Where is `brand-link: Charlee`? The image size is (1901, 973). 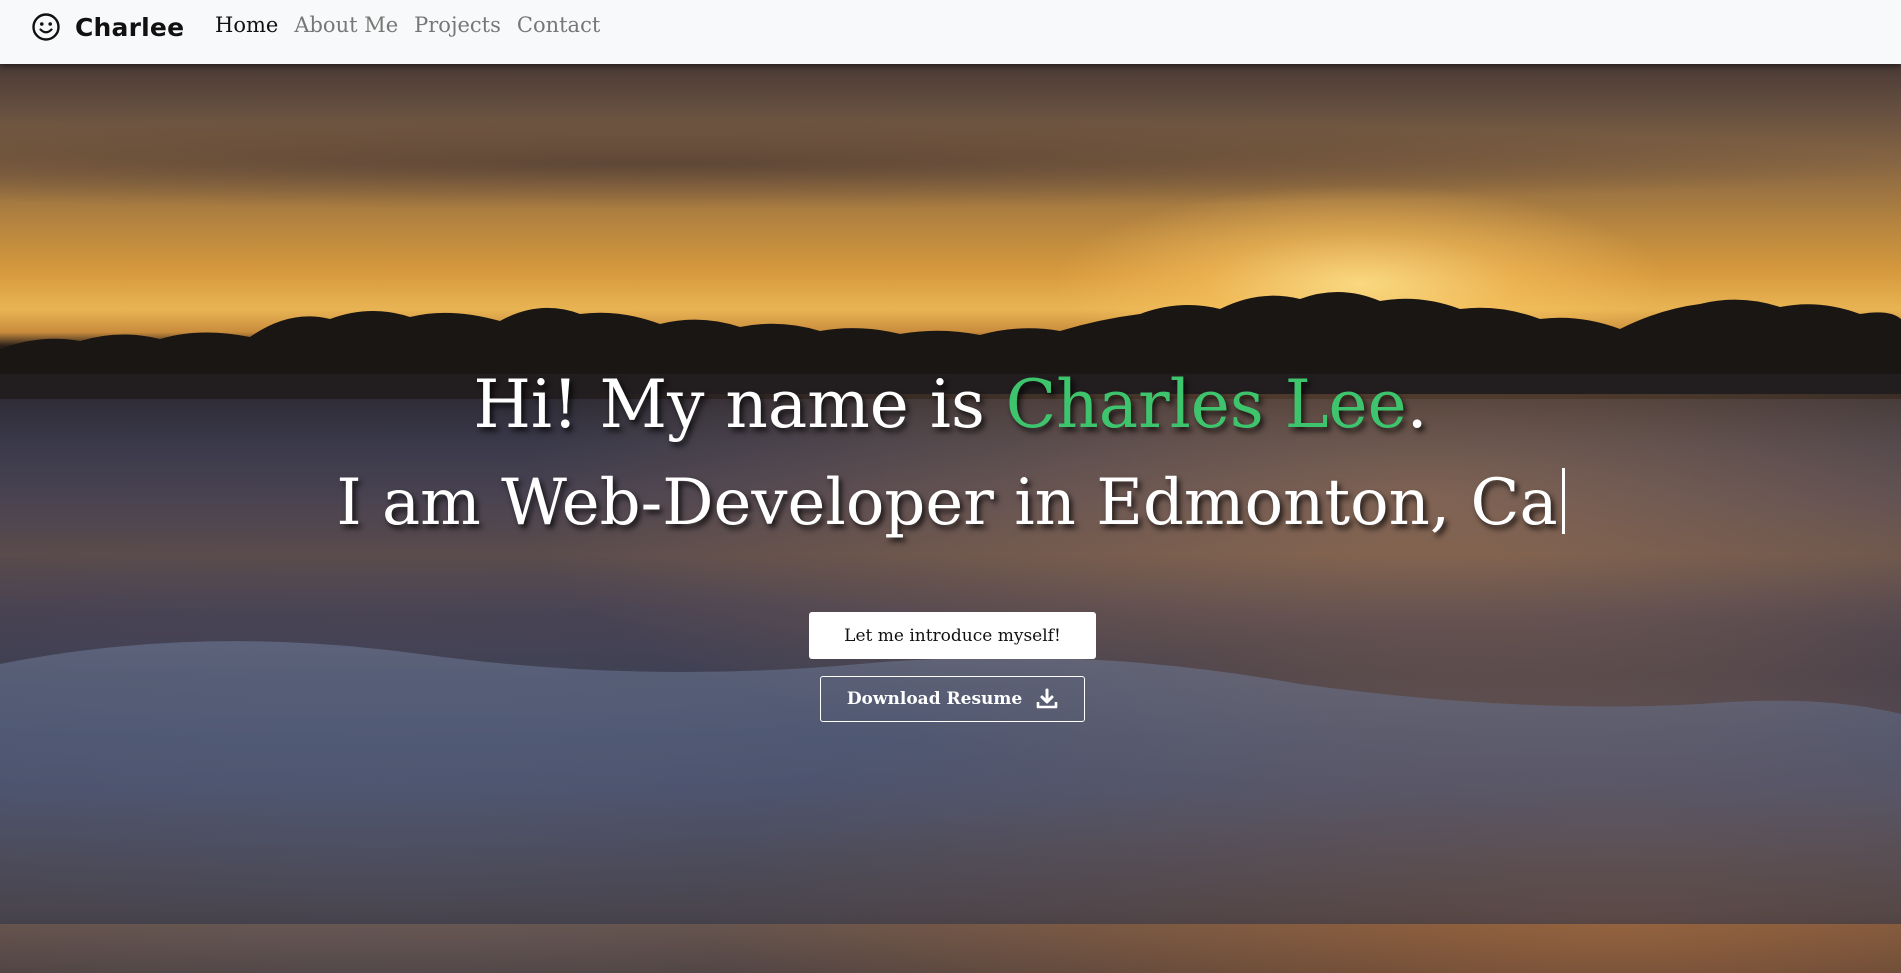 brand-link: Charlee is located at coordinates (107, 27).